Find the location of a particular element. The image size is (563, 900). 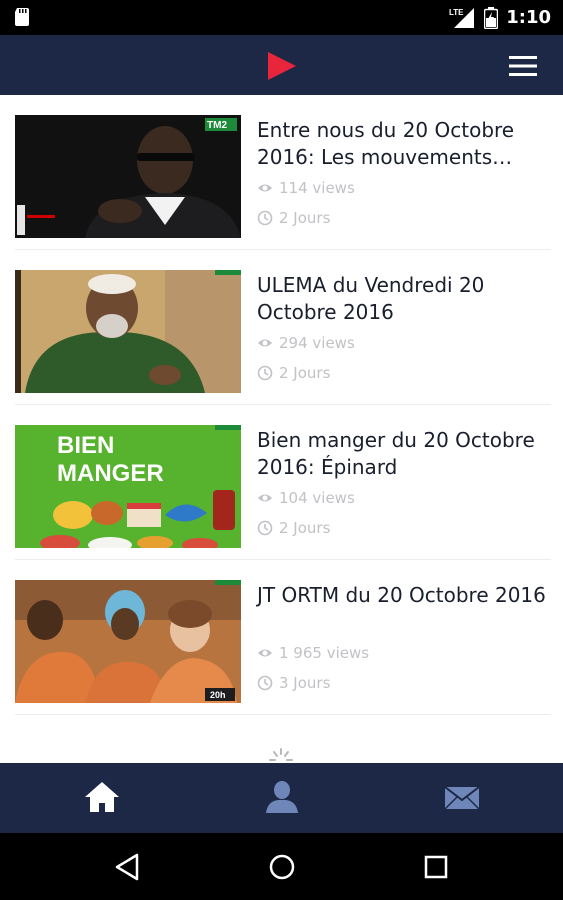

video-thumbnail is located at coordinates (128, 331).